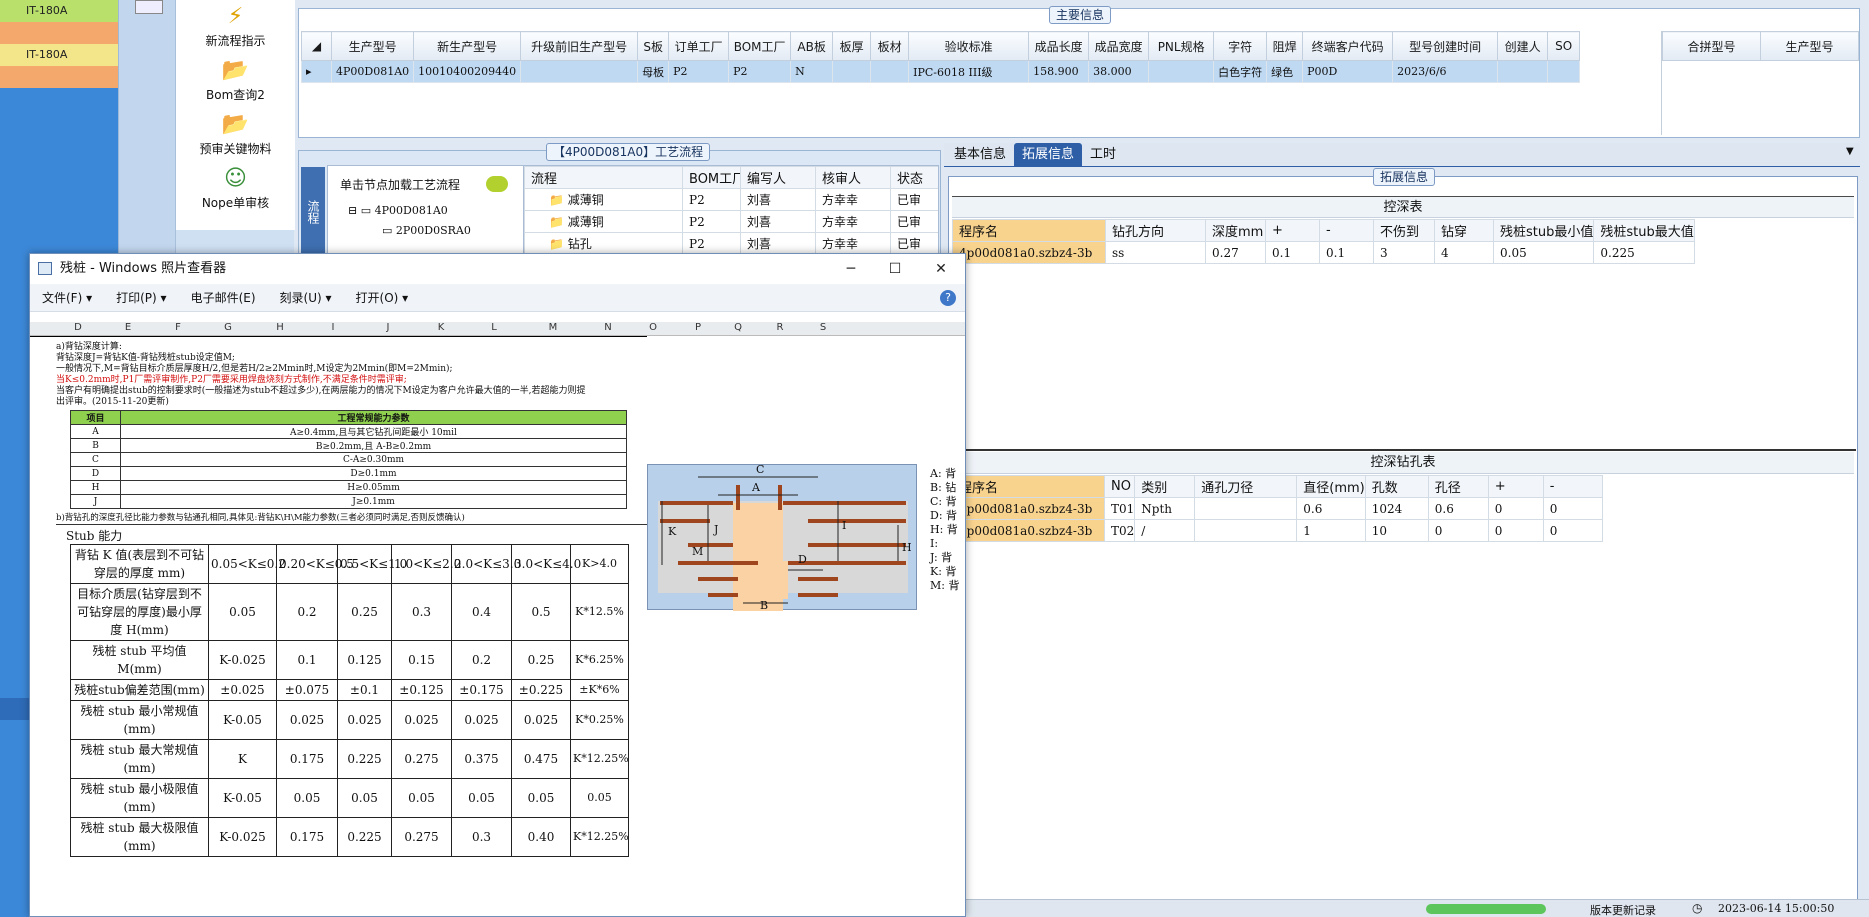  I want to click on menu-file: 文件(F) ▾, so click(67, 298).